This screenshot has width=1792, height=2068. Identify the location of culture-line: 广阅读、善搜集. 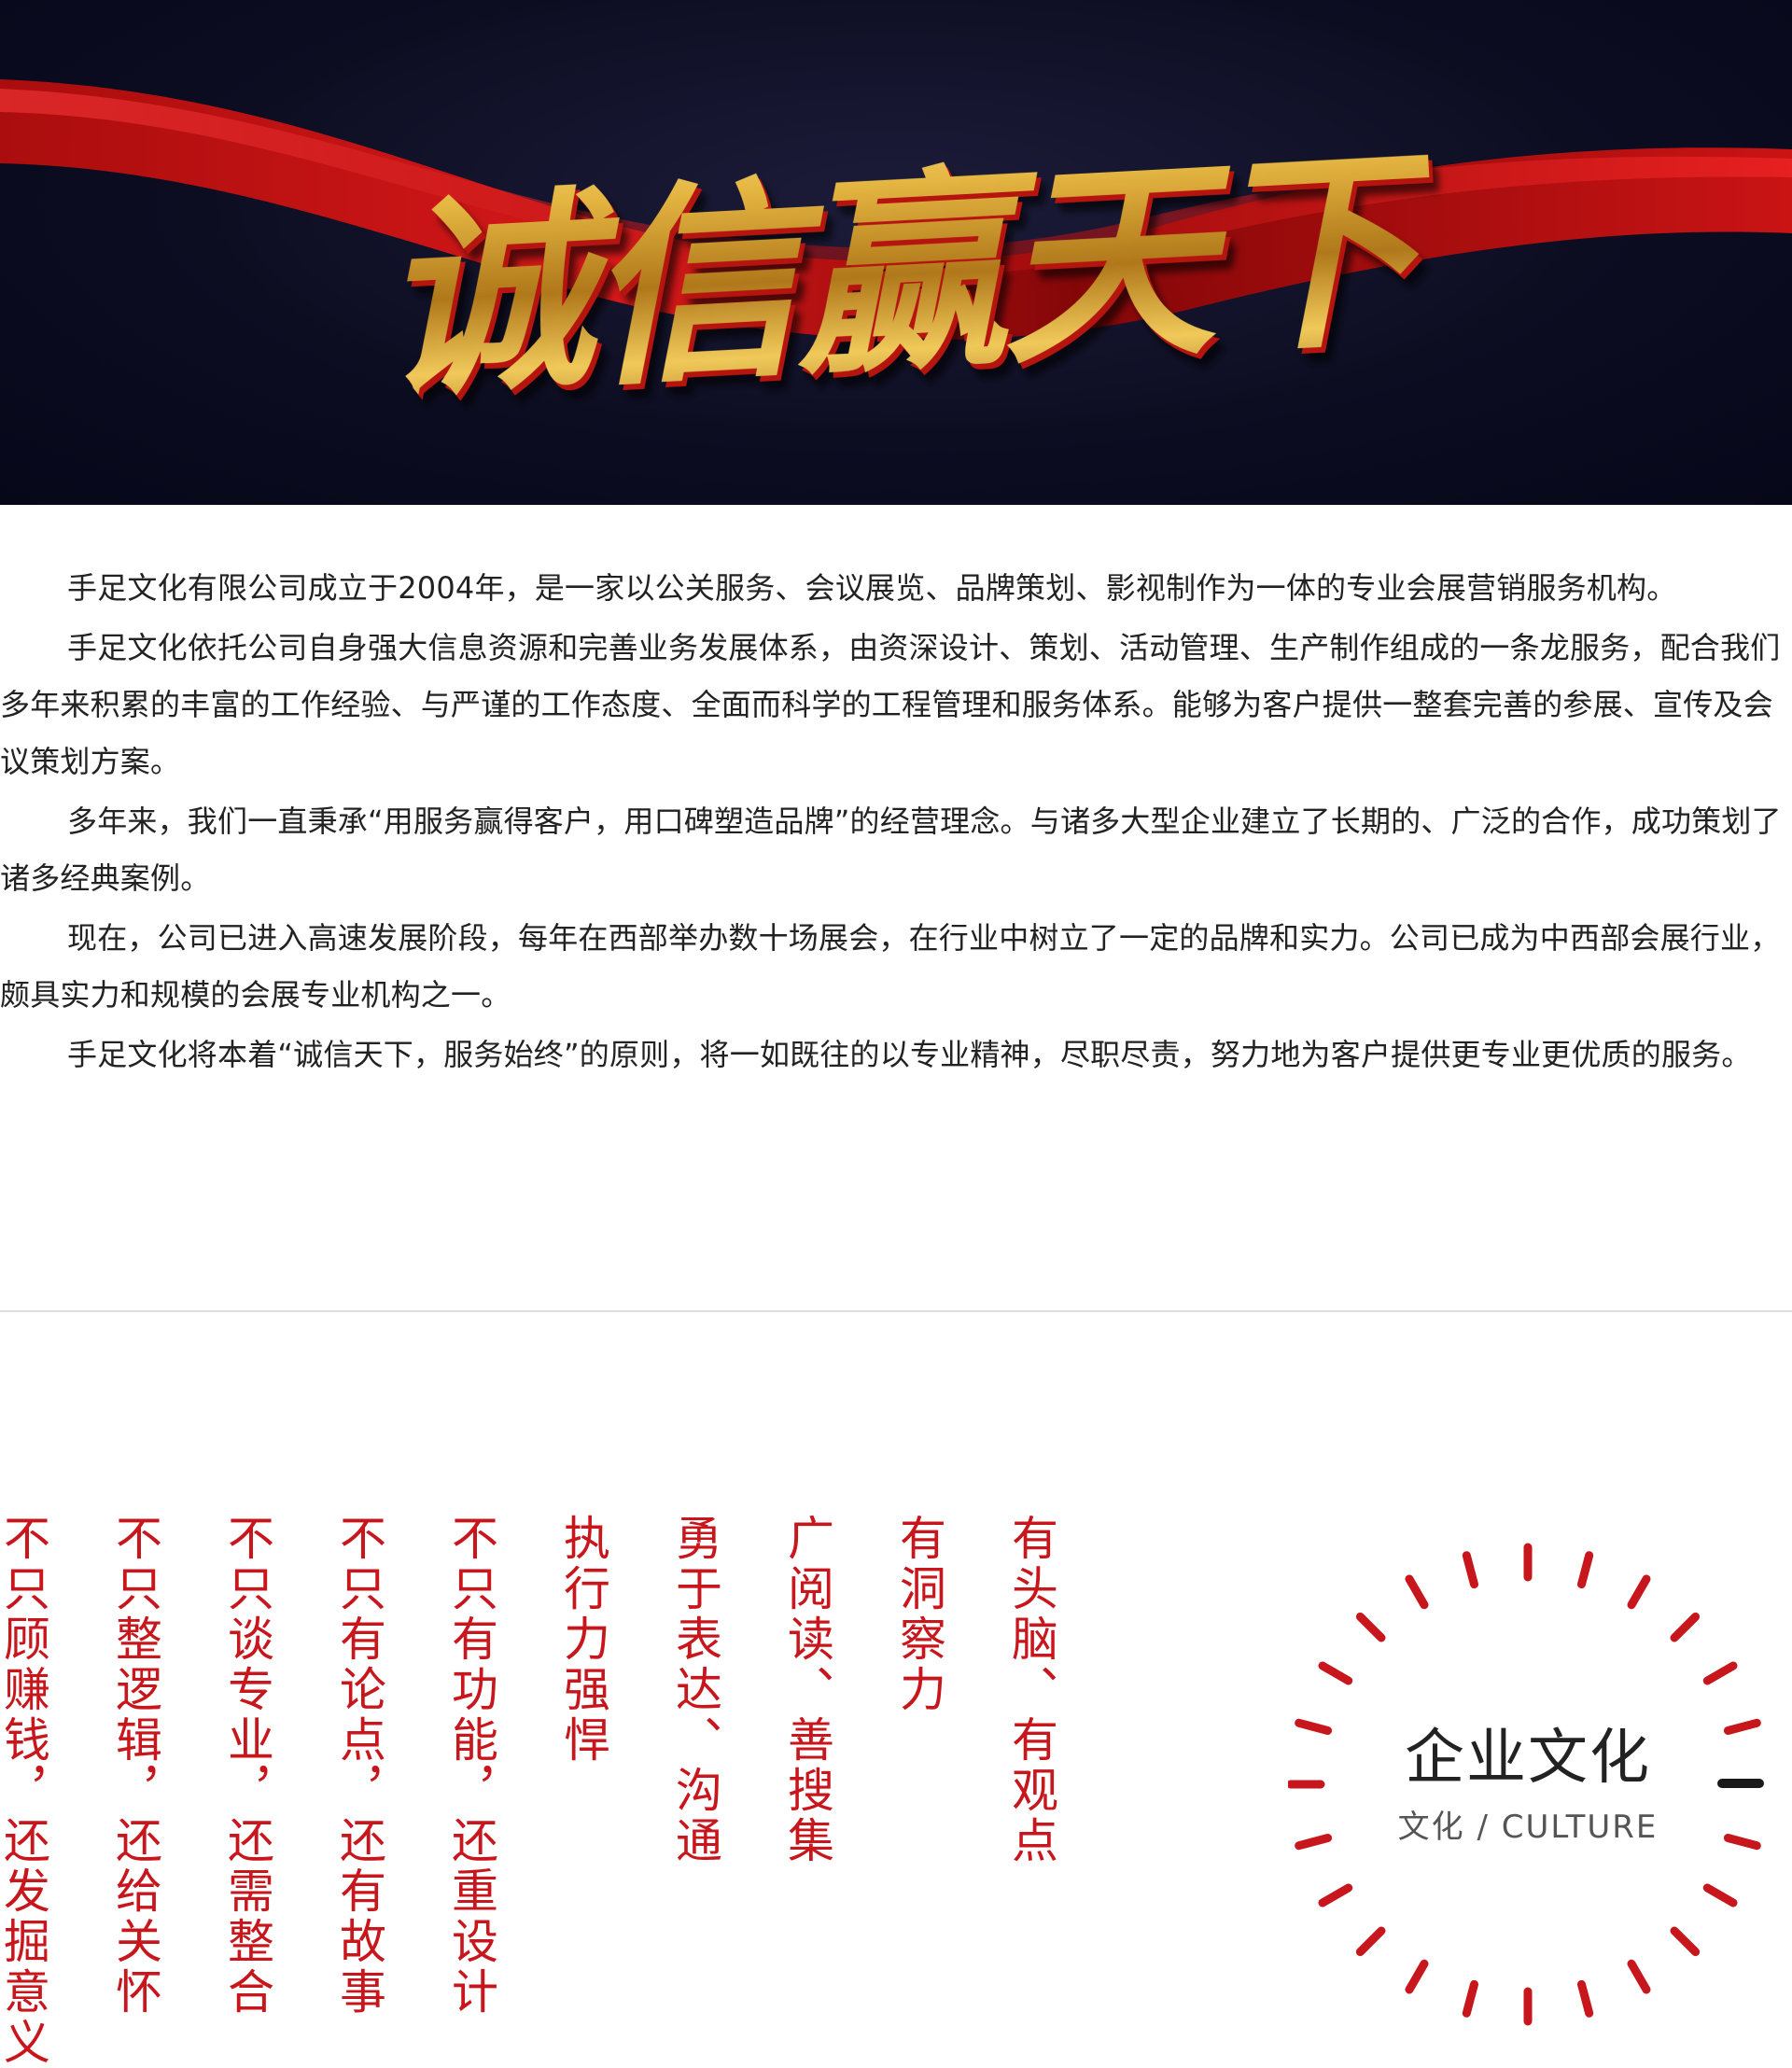
(807, 1690).